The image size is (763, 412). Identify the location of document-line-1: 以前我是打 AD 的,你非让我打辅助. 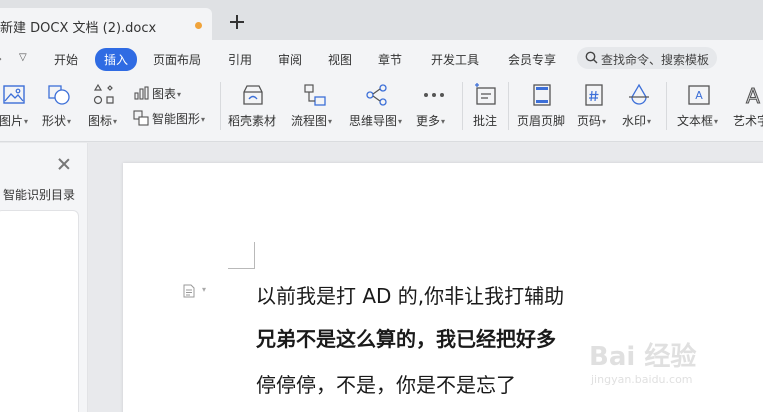
(410, 294).